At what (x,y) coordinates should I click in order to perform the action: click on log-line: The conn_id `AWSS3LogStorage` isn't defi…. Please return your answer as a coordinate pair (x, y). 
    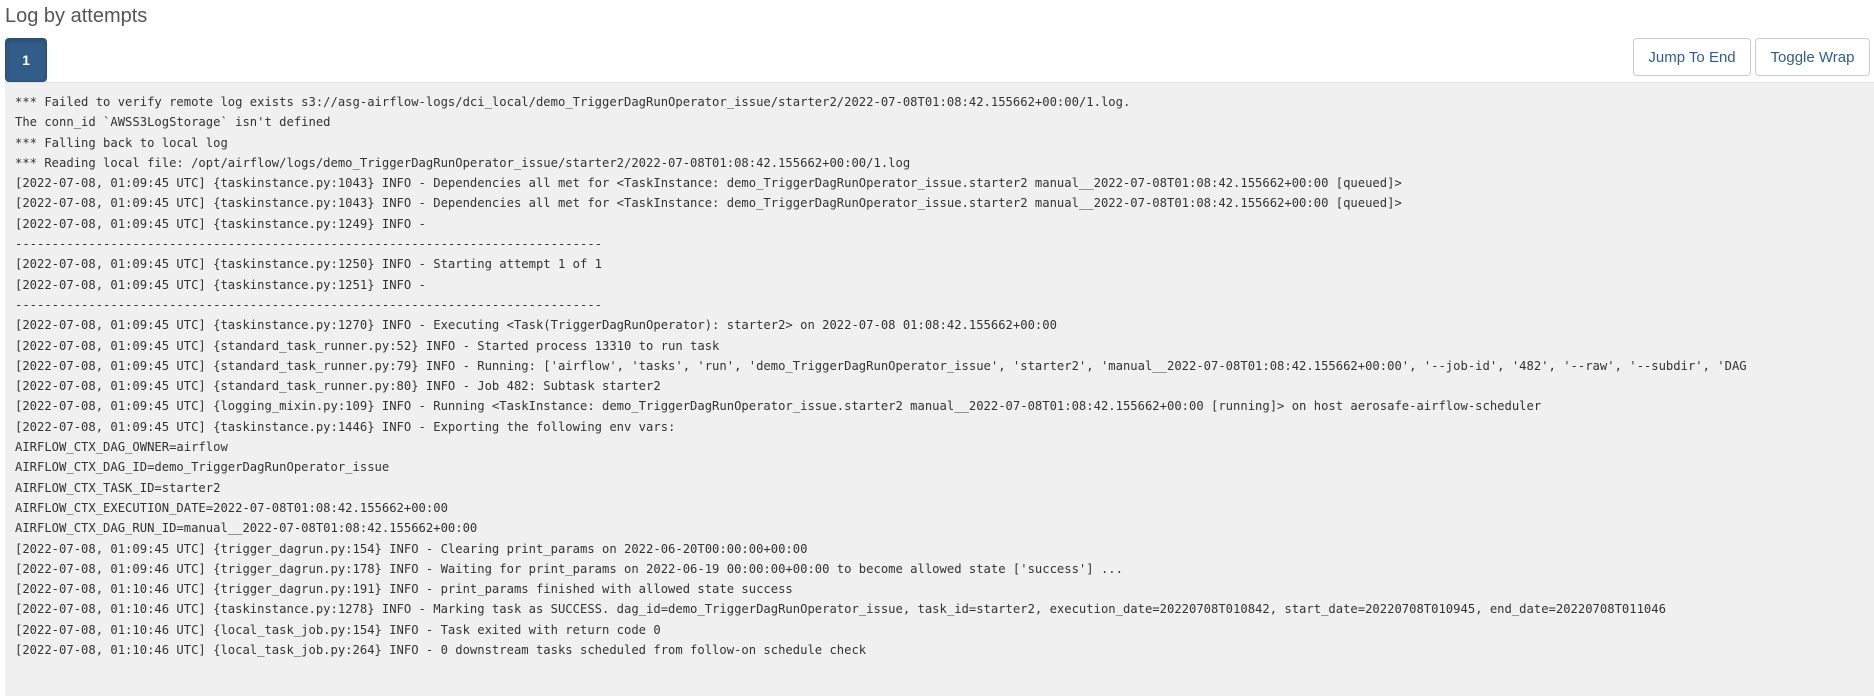
    Looking at the image, I should click on (173, 122).